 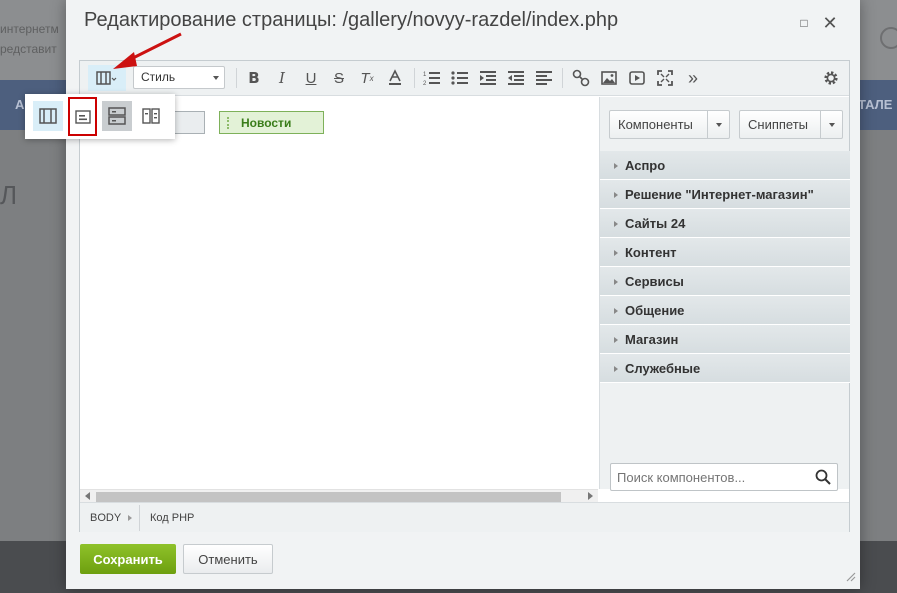 I want to click on news-component-label: Новости, so click(x=266, y=122).